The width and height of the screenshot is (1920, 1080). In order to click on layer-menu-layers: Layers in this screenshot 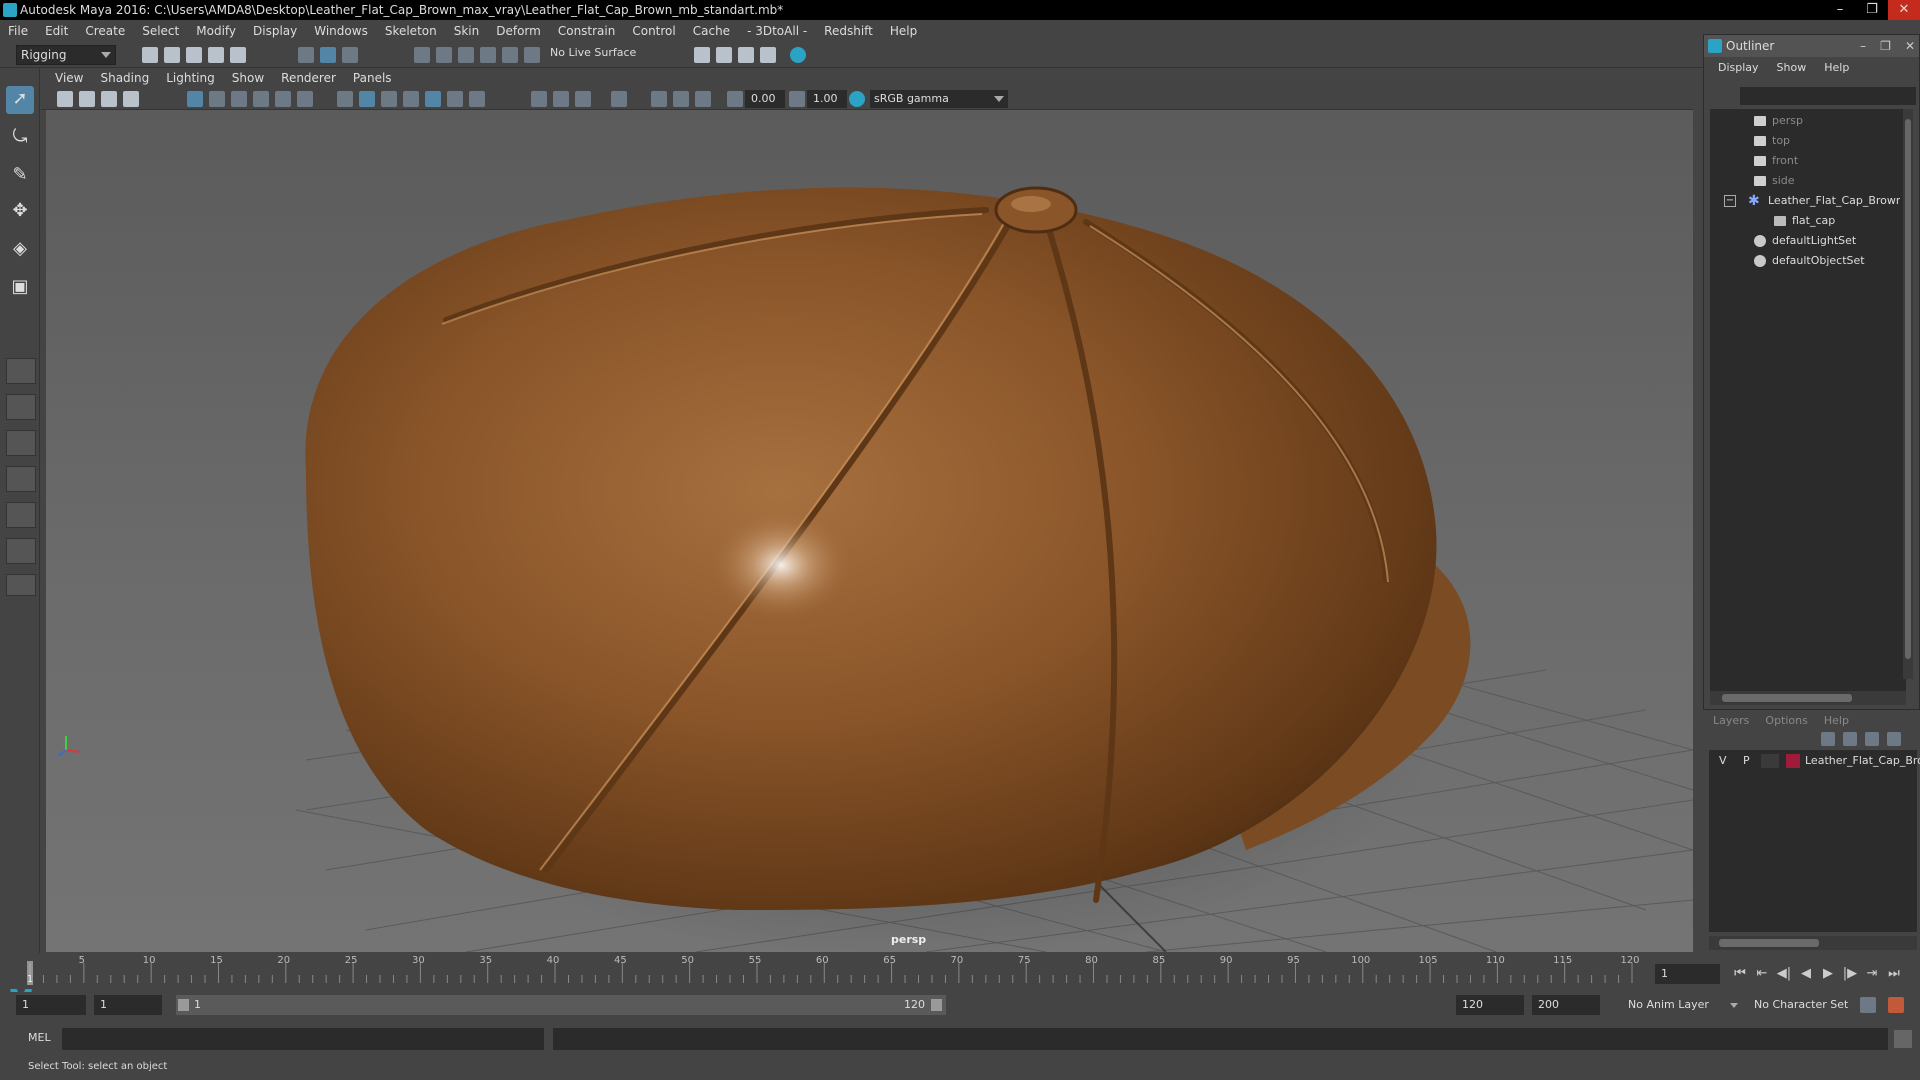, I will do `click(1731, 720)`.